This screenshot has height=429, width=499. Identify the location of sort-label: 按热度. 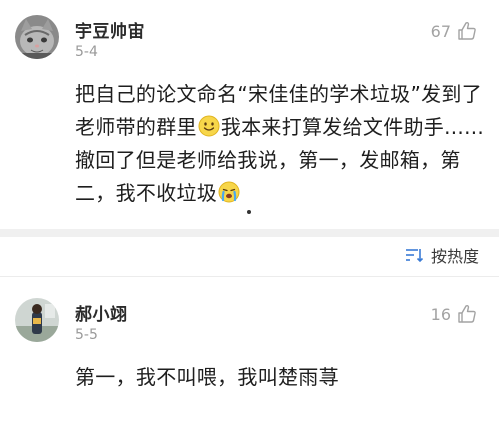
(454, 256).